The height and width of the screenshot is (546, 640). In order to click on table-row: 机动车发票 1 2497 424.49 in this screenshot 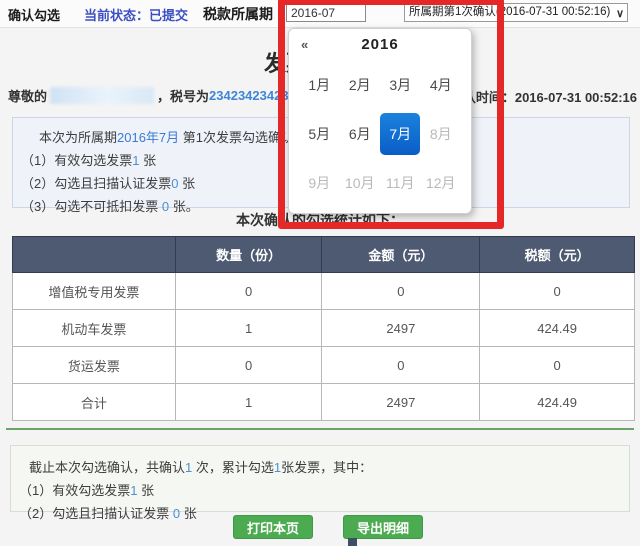, I will do `click(323, 328)`.